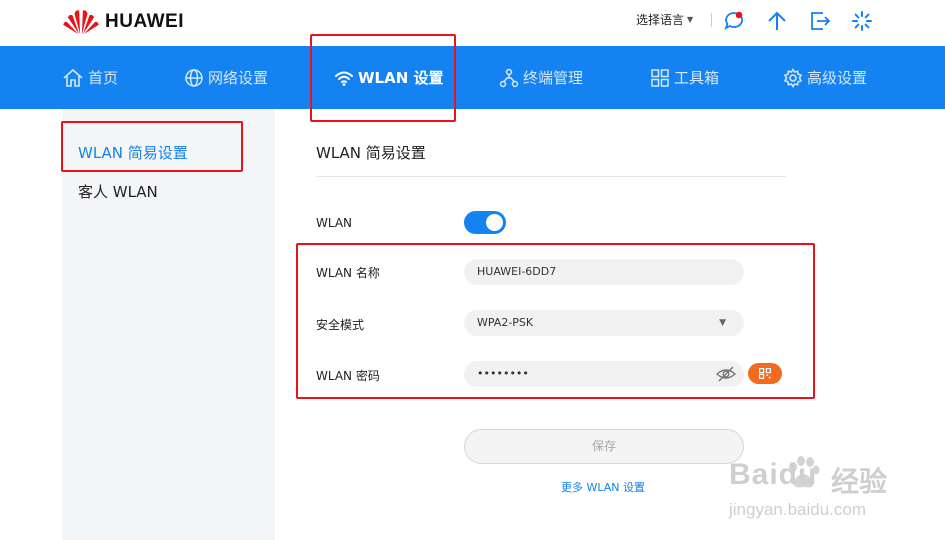 The width and height of the screenshot is (945, 540). I want to click on highlight-box-sidebar, so click(152, 146).